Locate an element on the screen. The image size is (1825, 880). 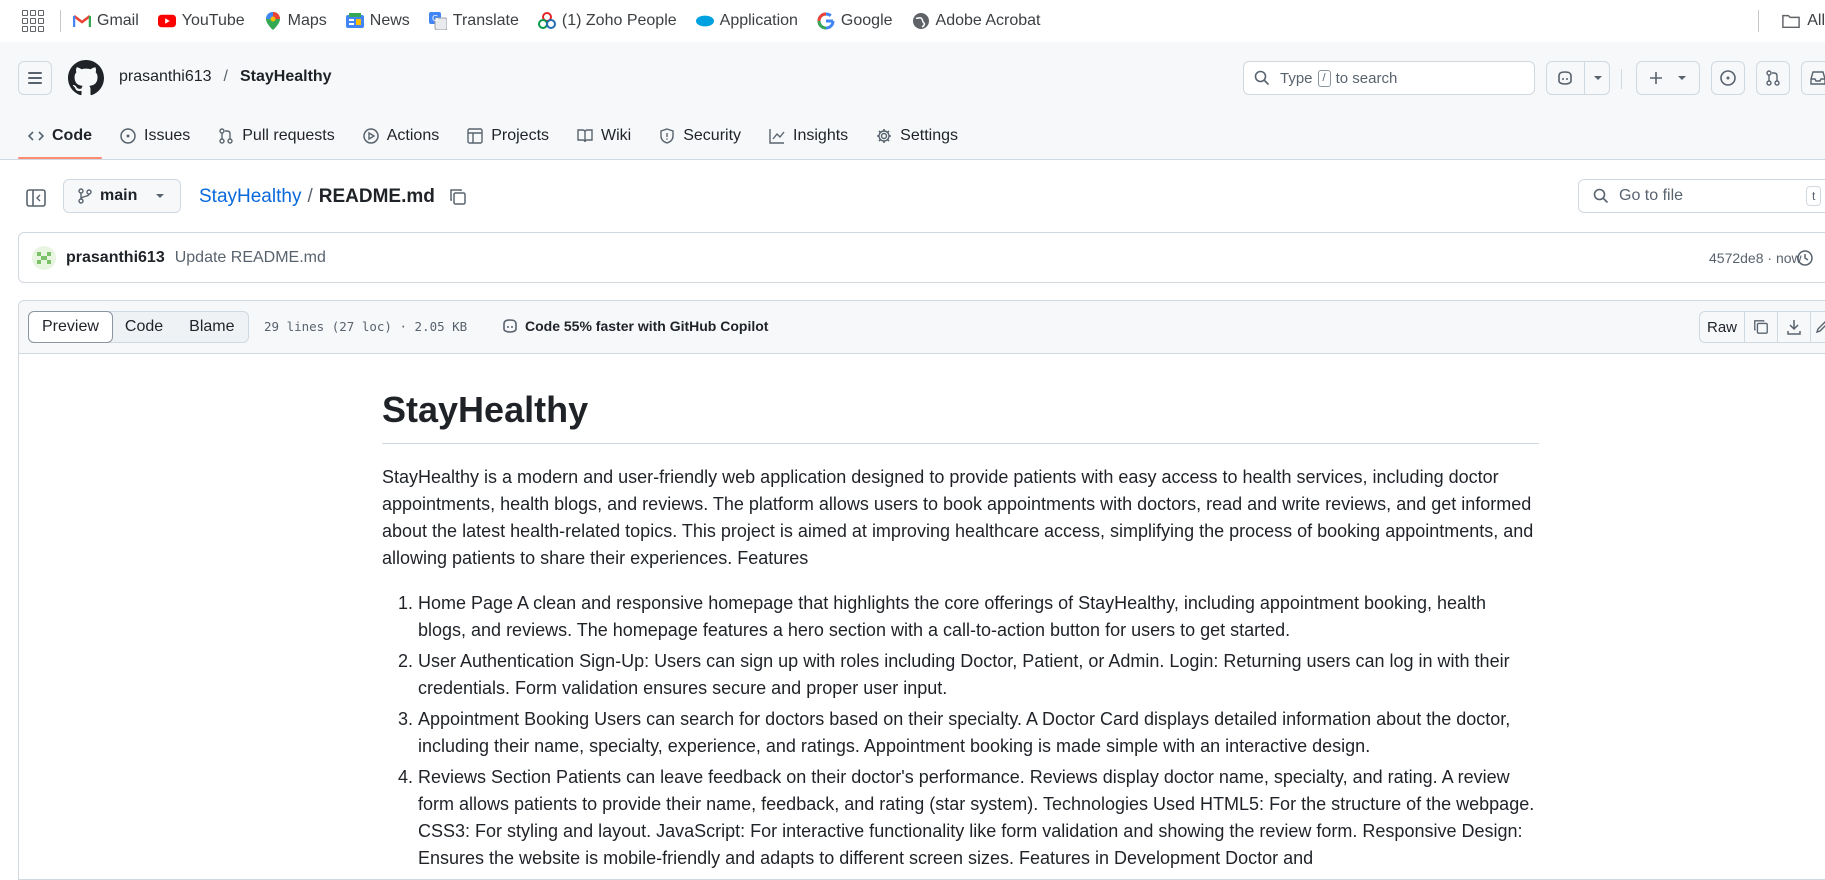
commit-author: prasanthi613 is located at coordinates (115, 258).